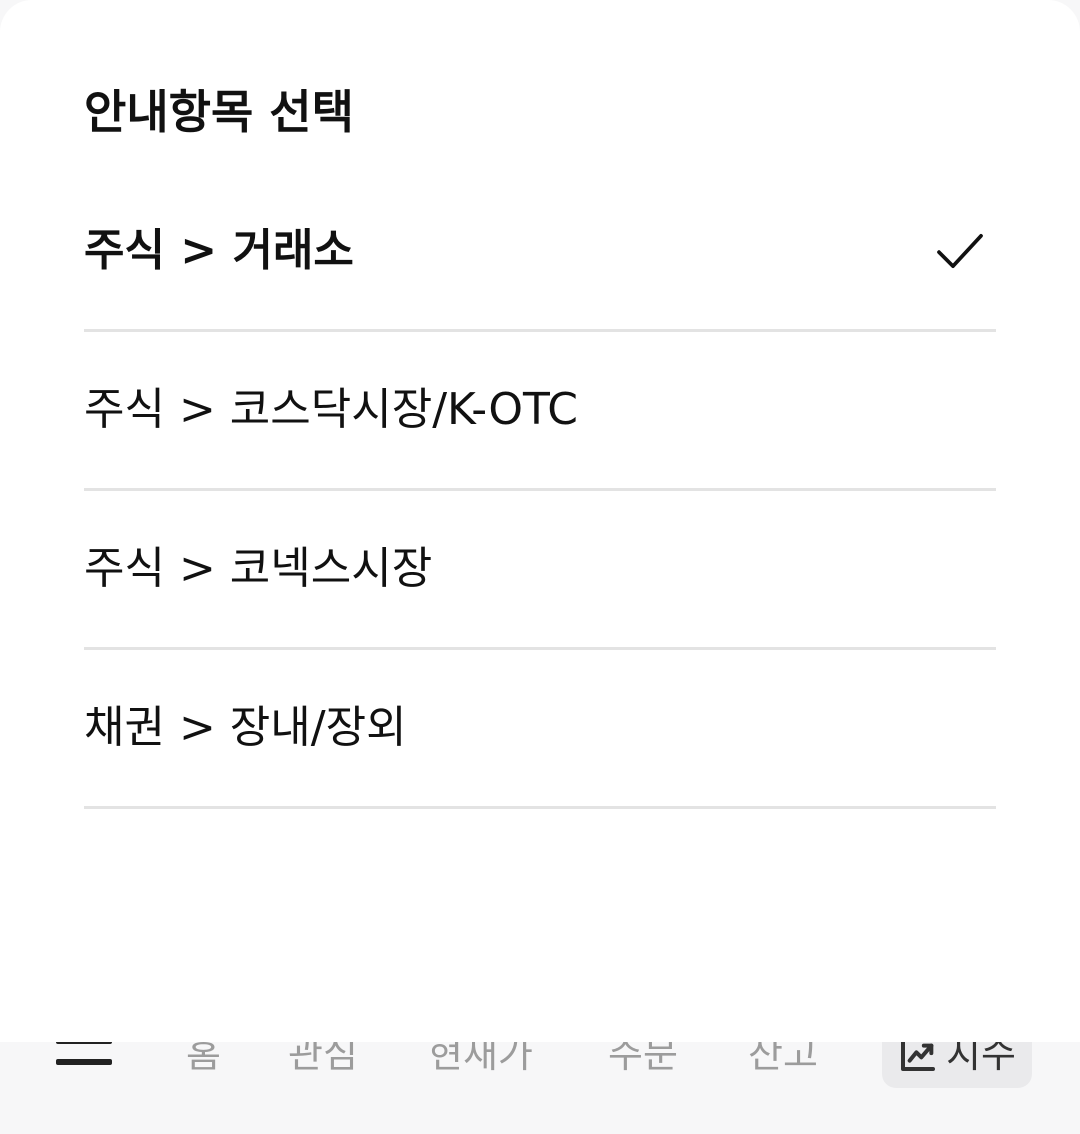  I want to click on option-label: 채권 > 장내/장외, so click(245, 727).